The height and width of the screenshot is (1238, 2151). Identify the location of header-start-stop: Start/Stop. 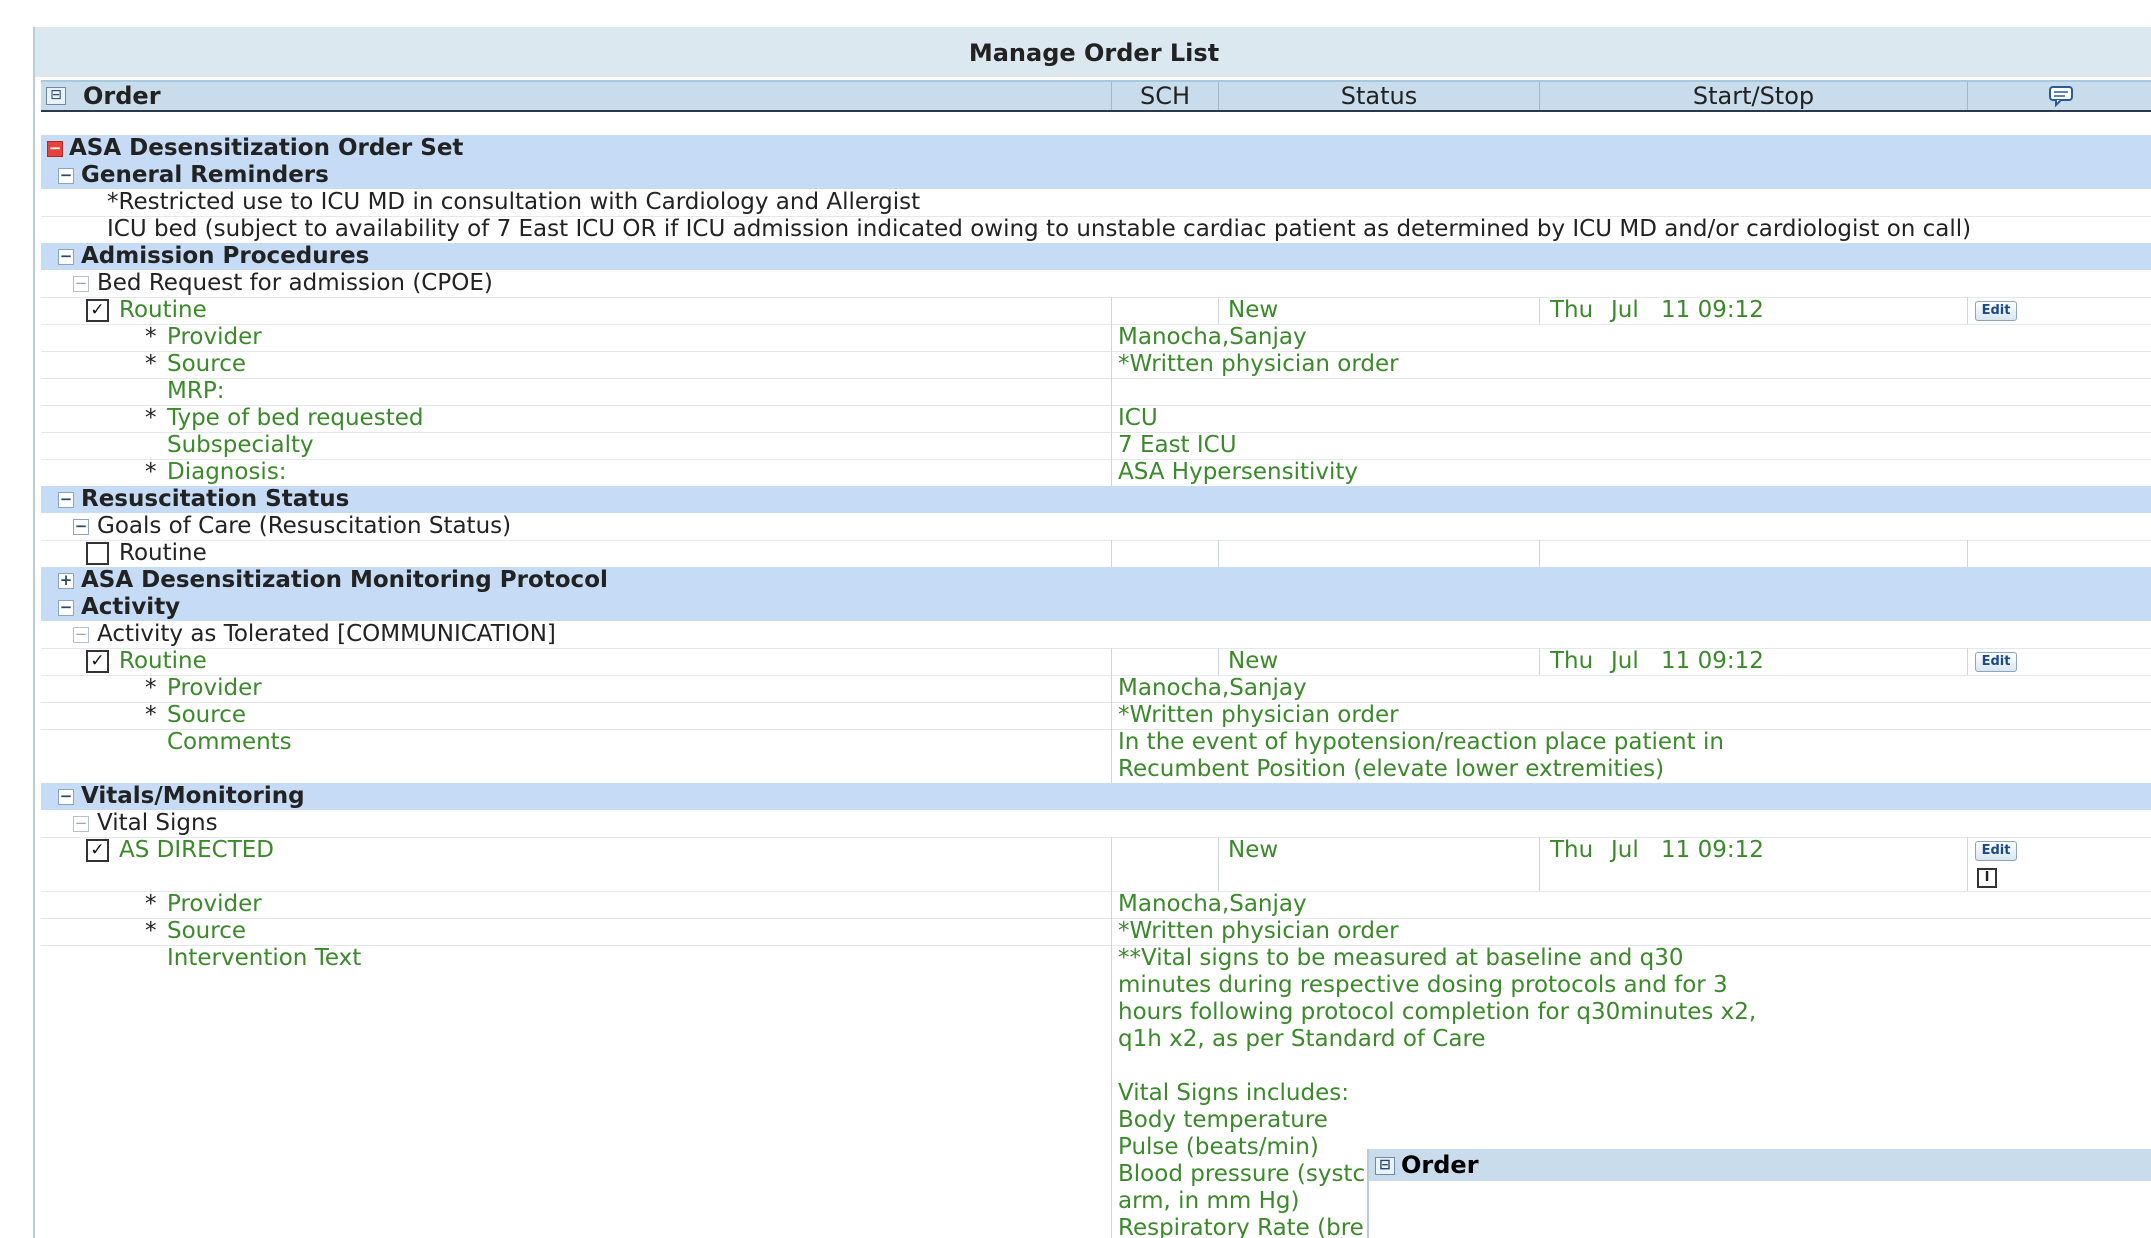
(1753, 96).